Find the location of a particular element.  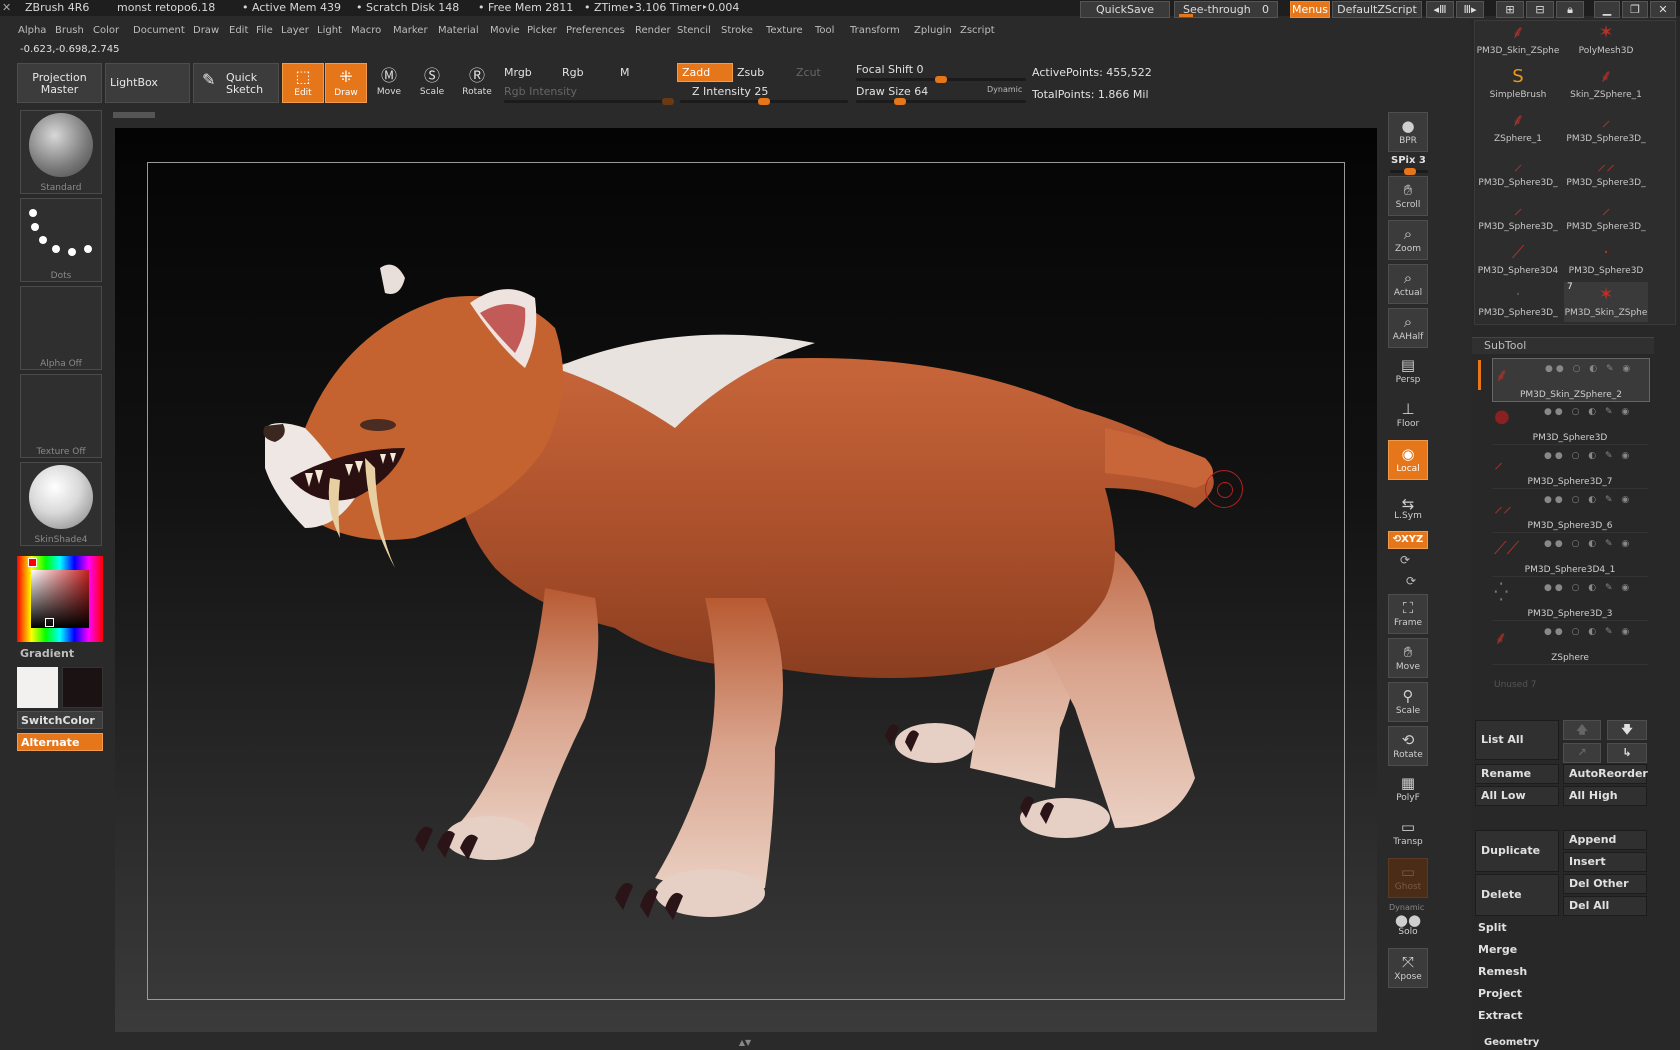

mesh-5: ⸝ PM3D_Sphere3D_ is located at coordinates (1606, 128).